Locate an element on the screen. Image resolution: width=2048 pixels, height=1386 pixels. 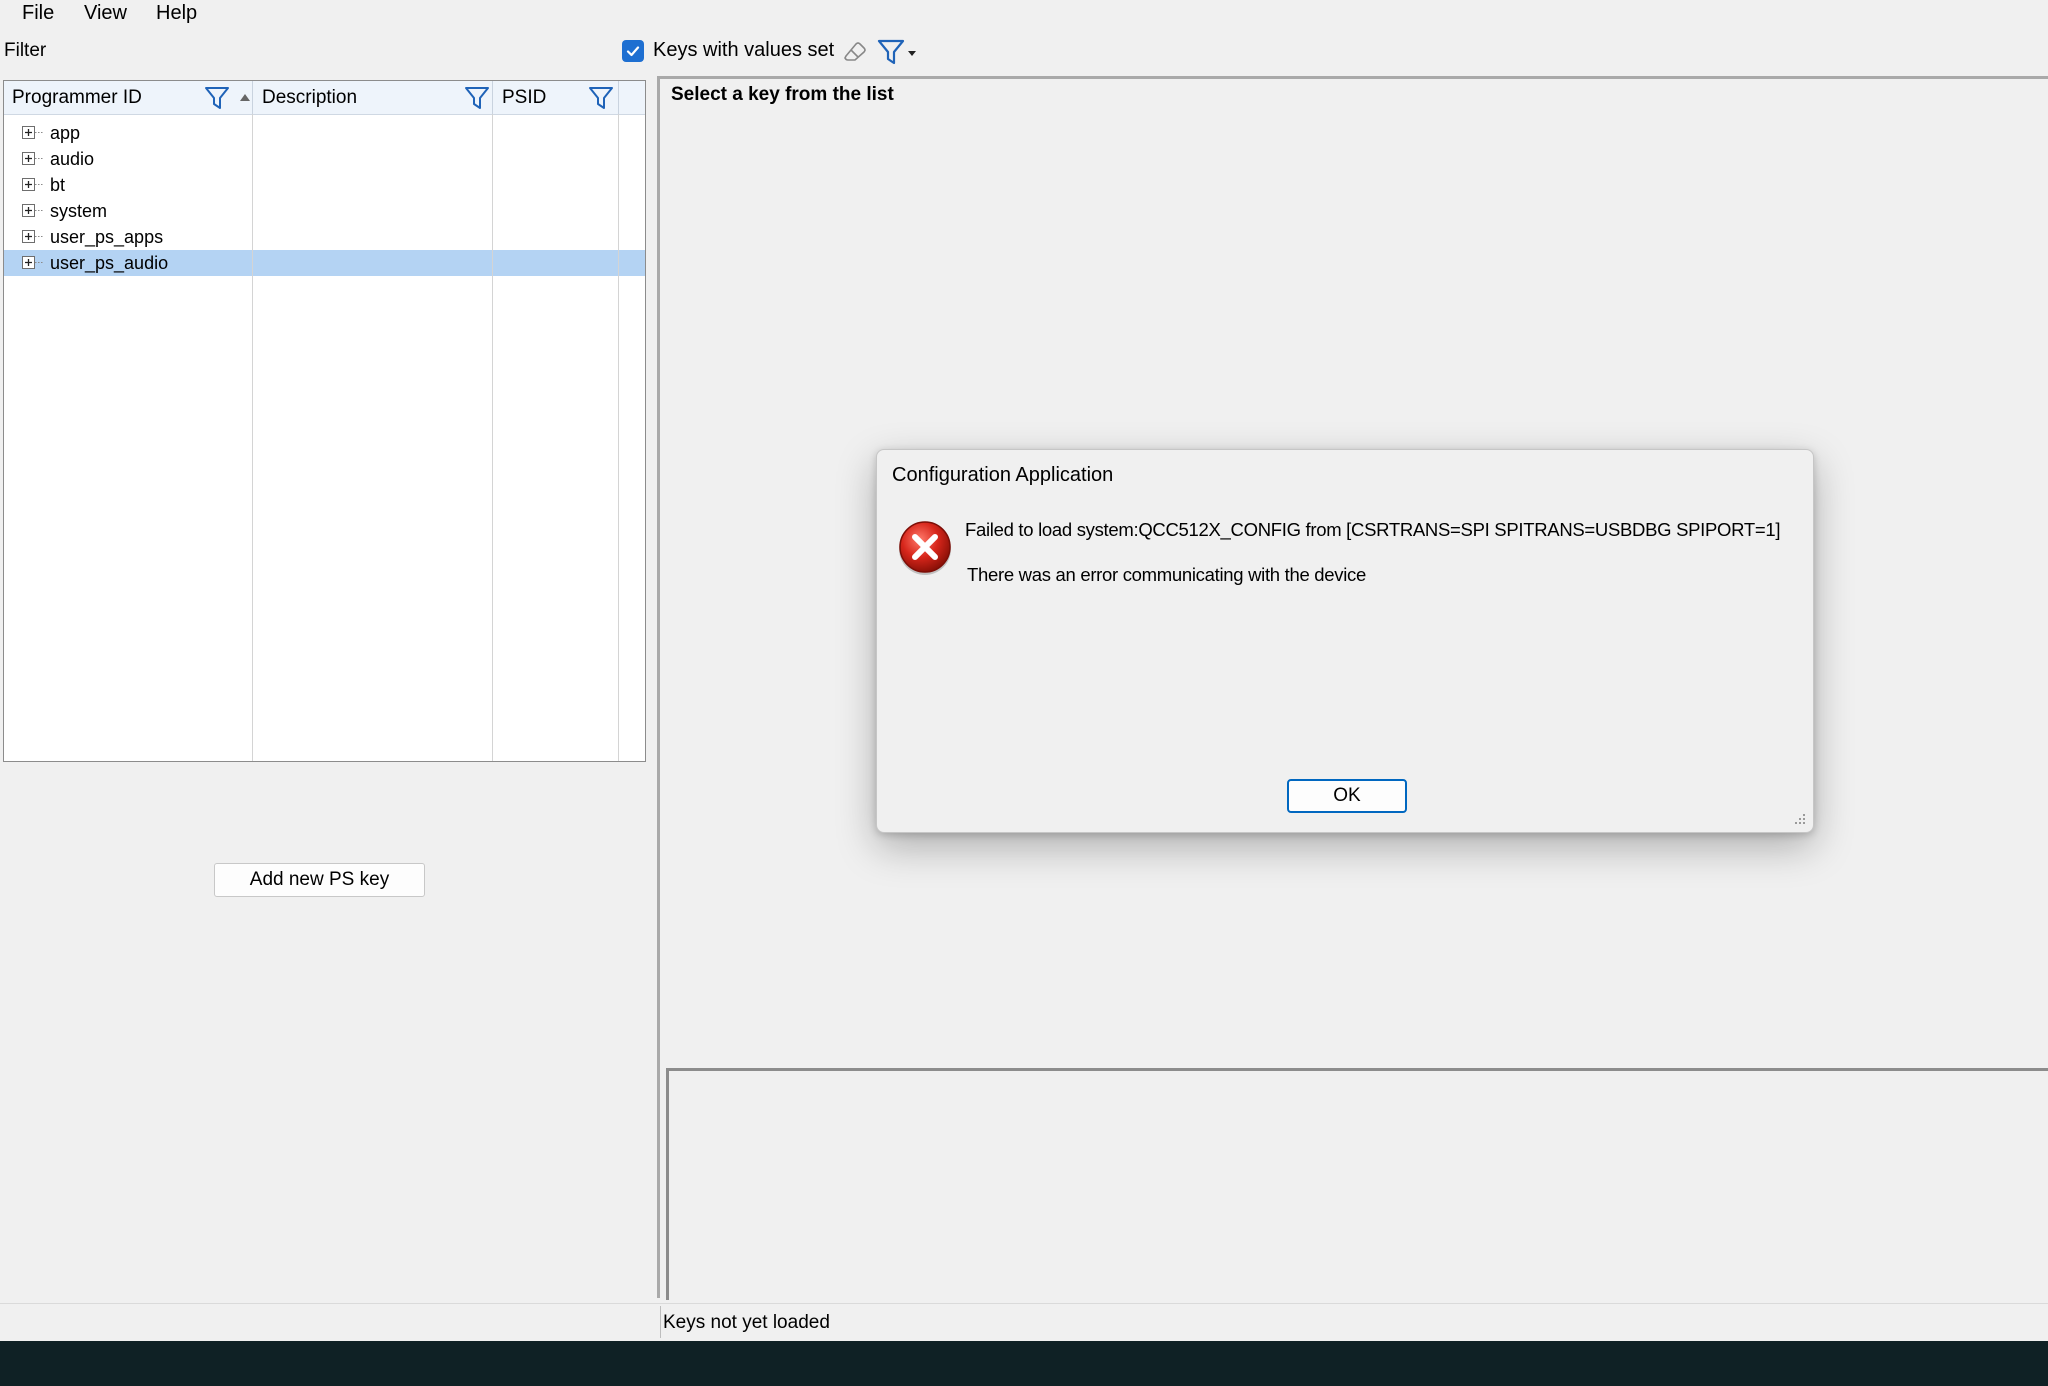
tree-row-label: bt is located at coordinates (58, 185).